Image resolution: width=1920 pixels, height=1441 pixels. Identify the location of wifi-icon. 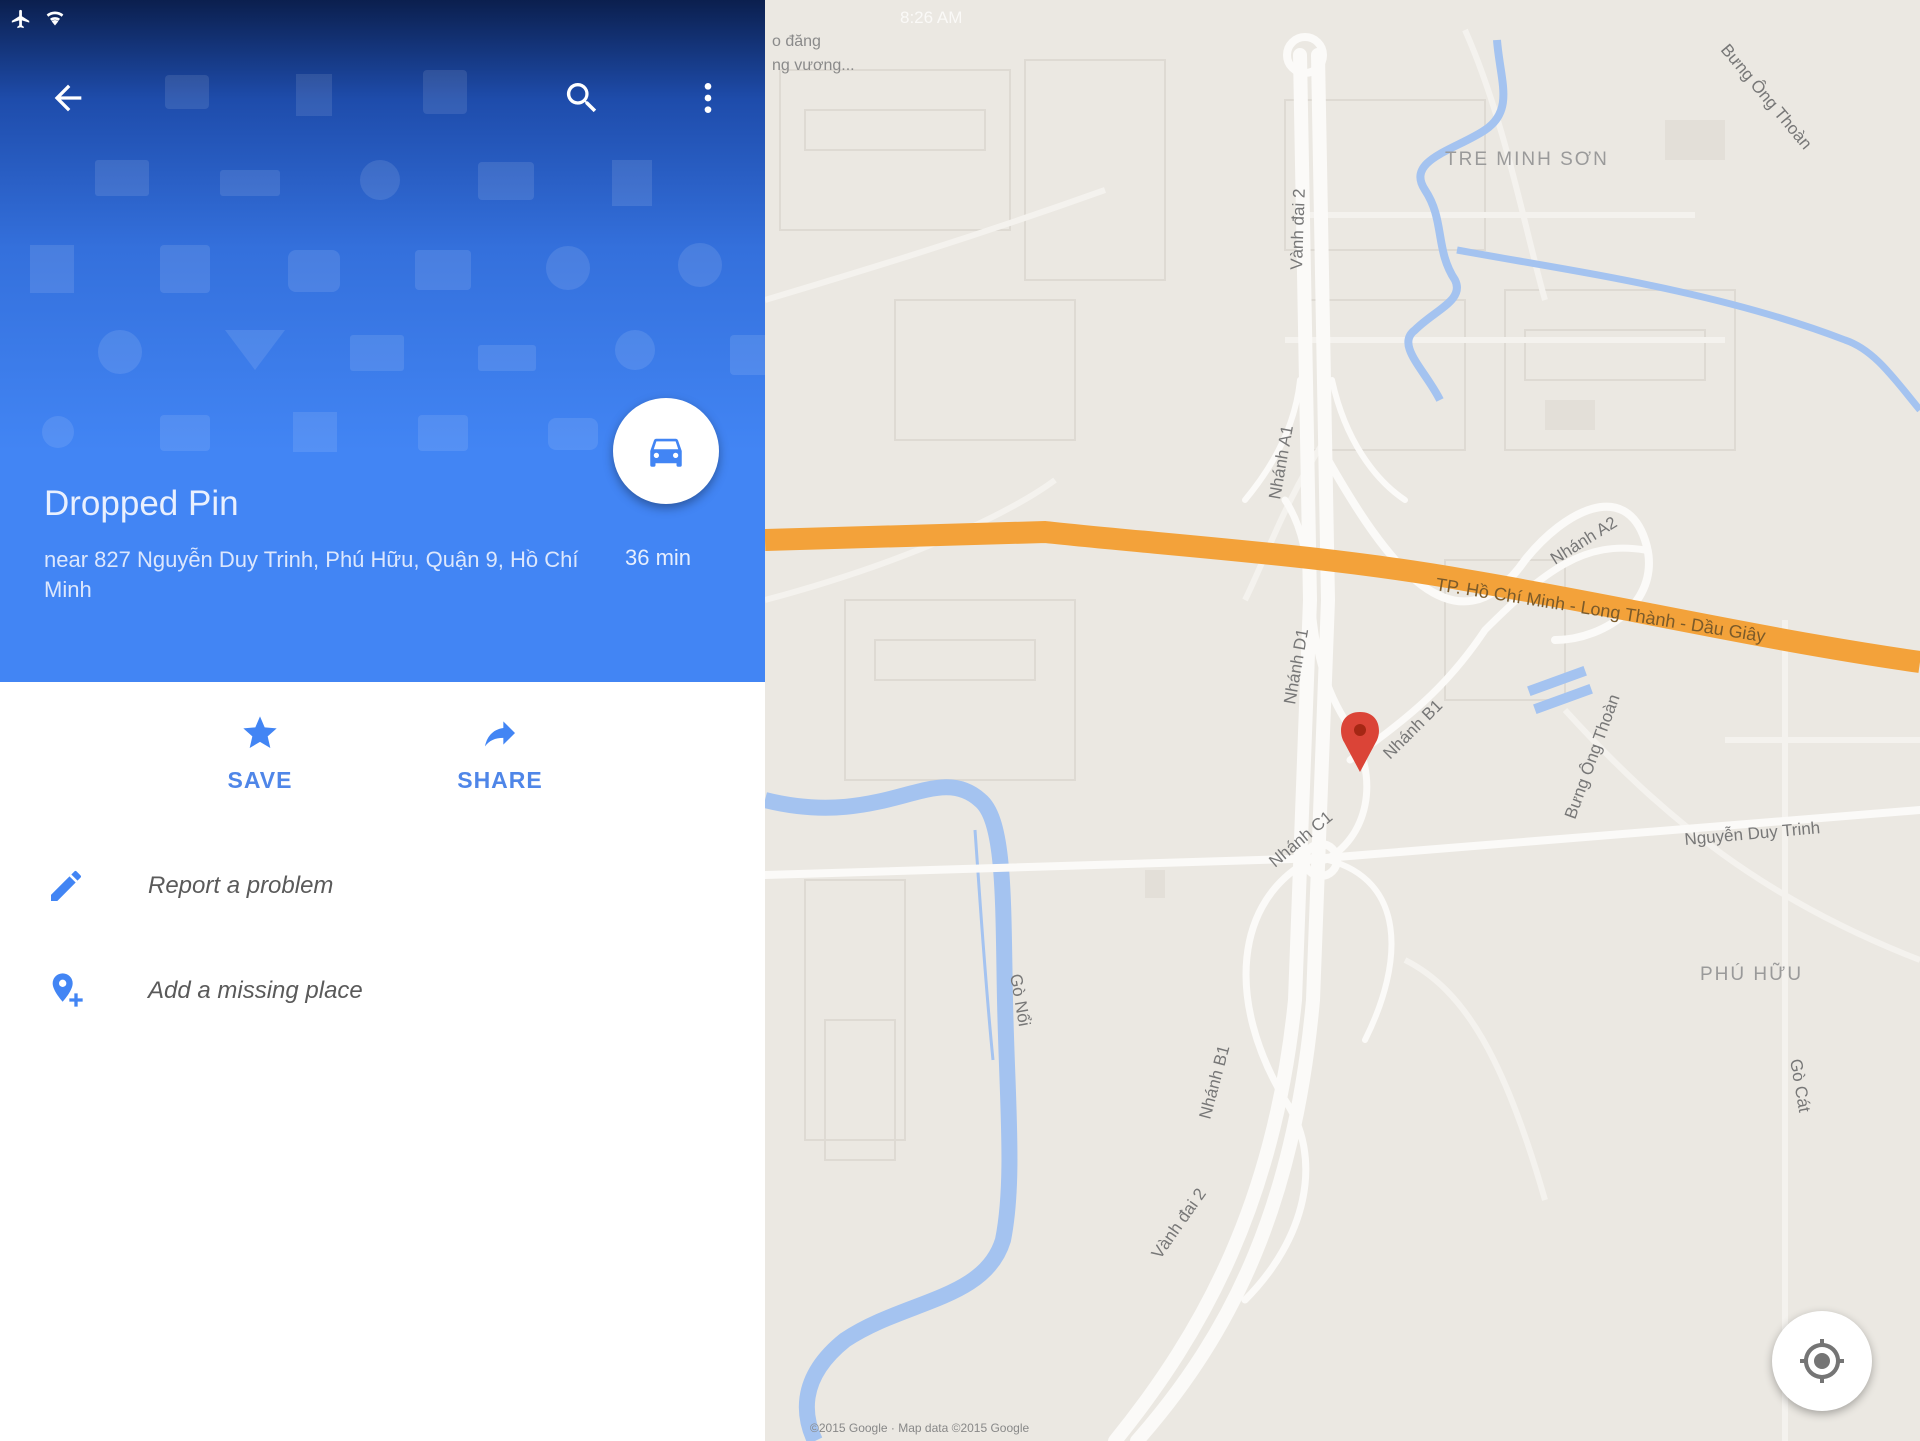
(55, 18).